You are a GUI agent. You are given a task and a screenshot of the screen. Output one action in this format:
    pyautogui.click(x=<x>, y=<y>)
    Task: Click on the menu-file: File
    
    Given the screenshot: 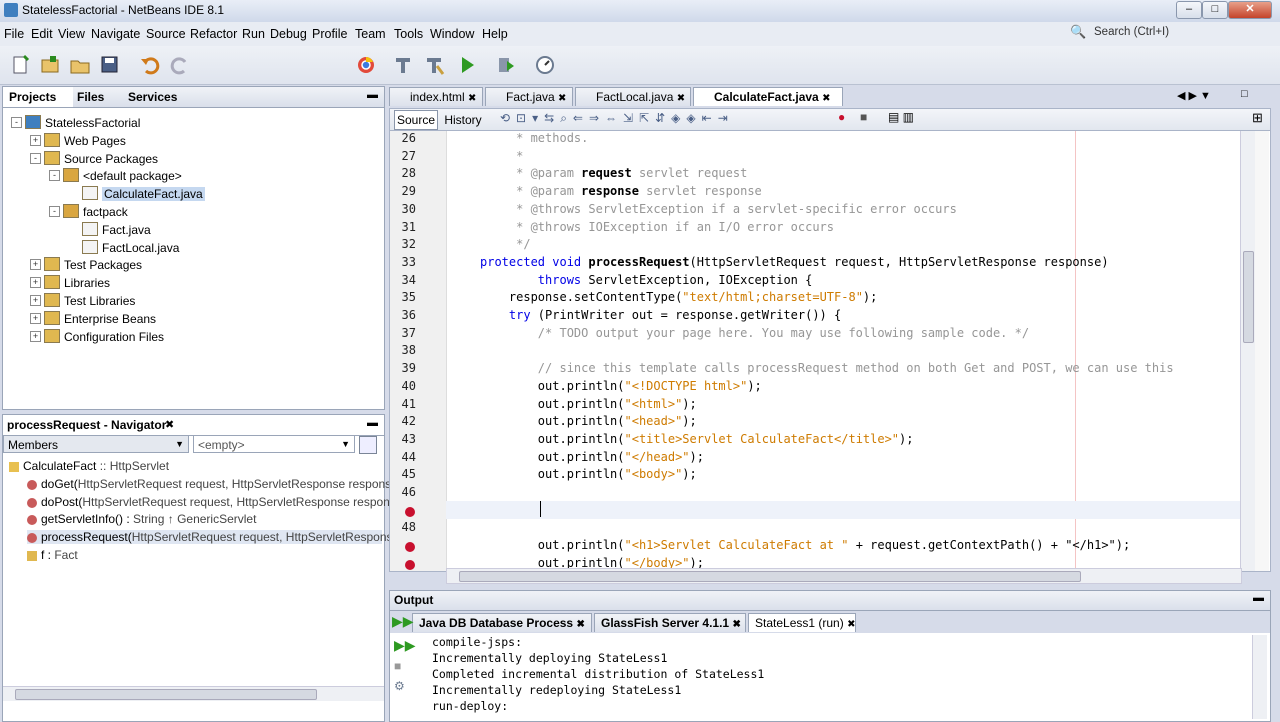 What is the action you would take?
    pyautogui.click(x=14, y=34)
    